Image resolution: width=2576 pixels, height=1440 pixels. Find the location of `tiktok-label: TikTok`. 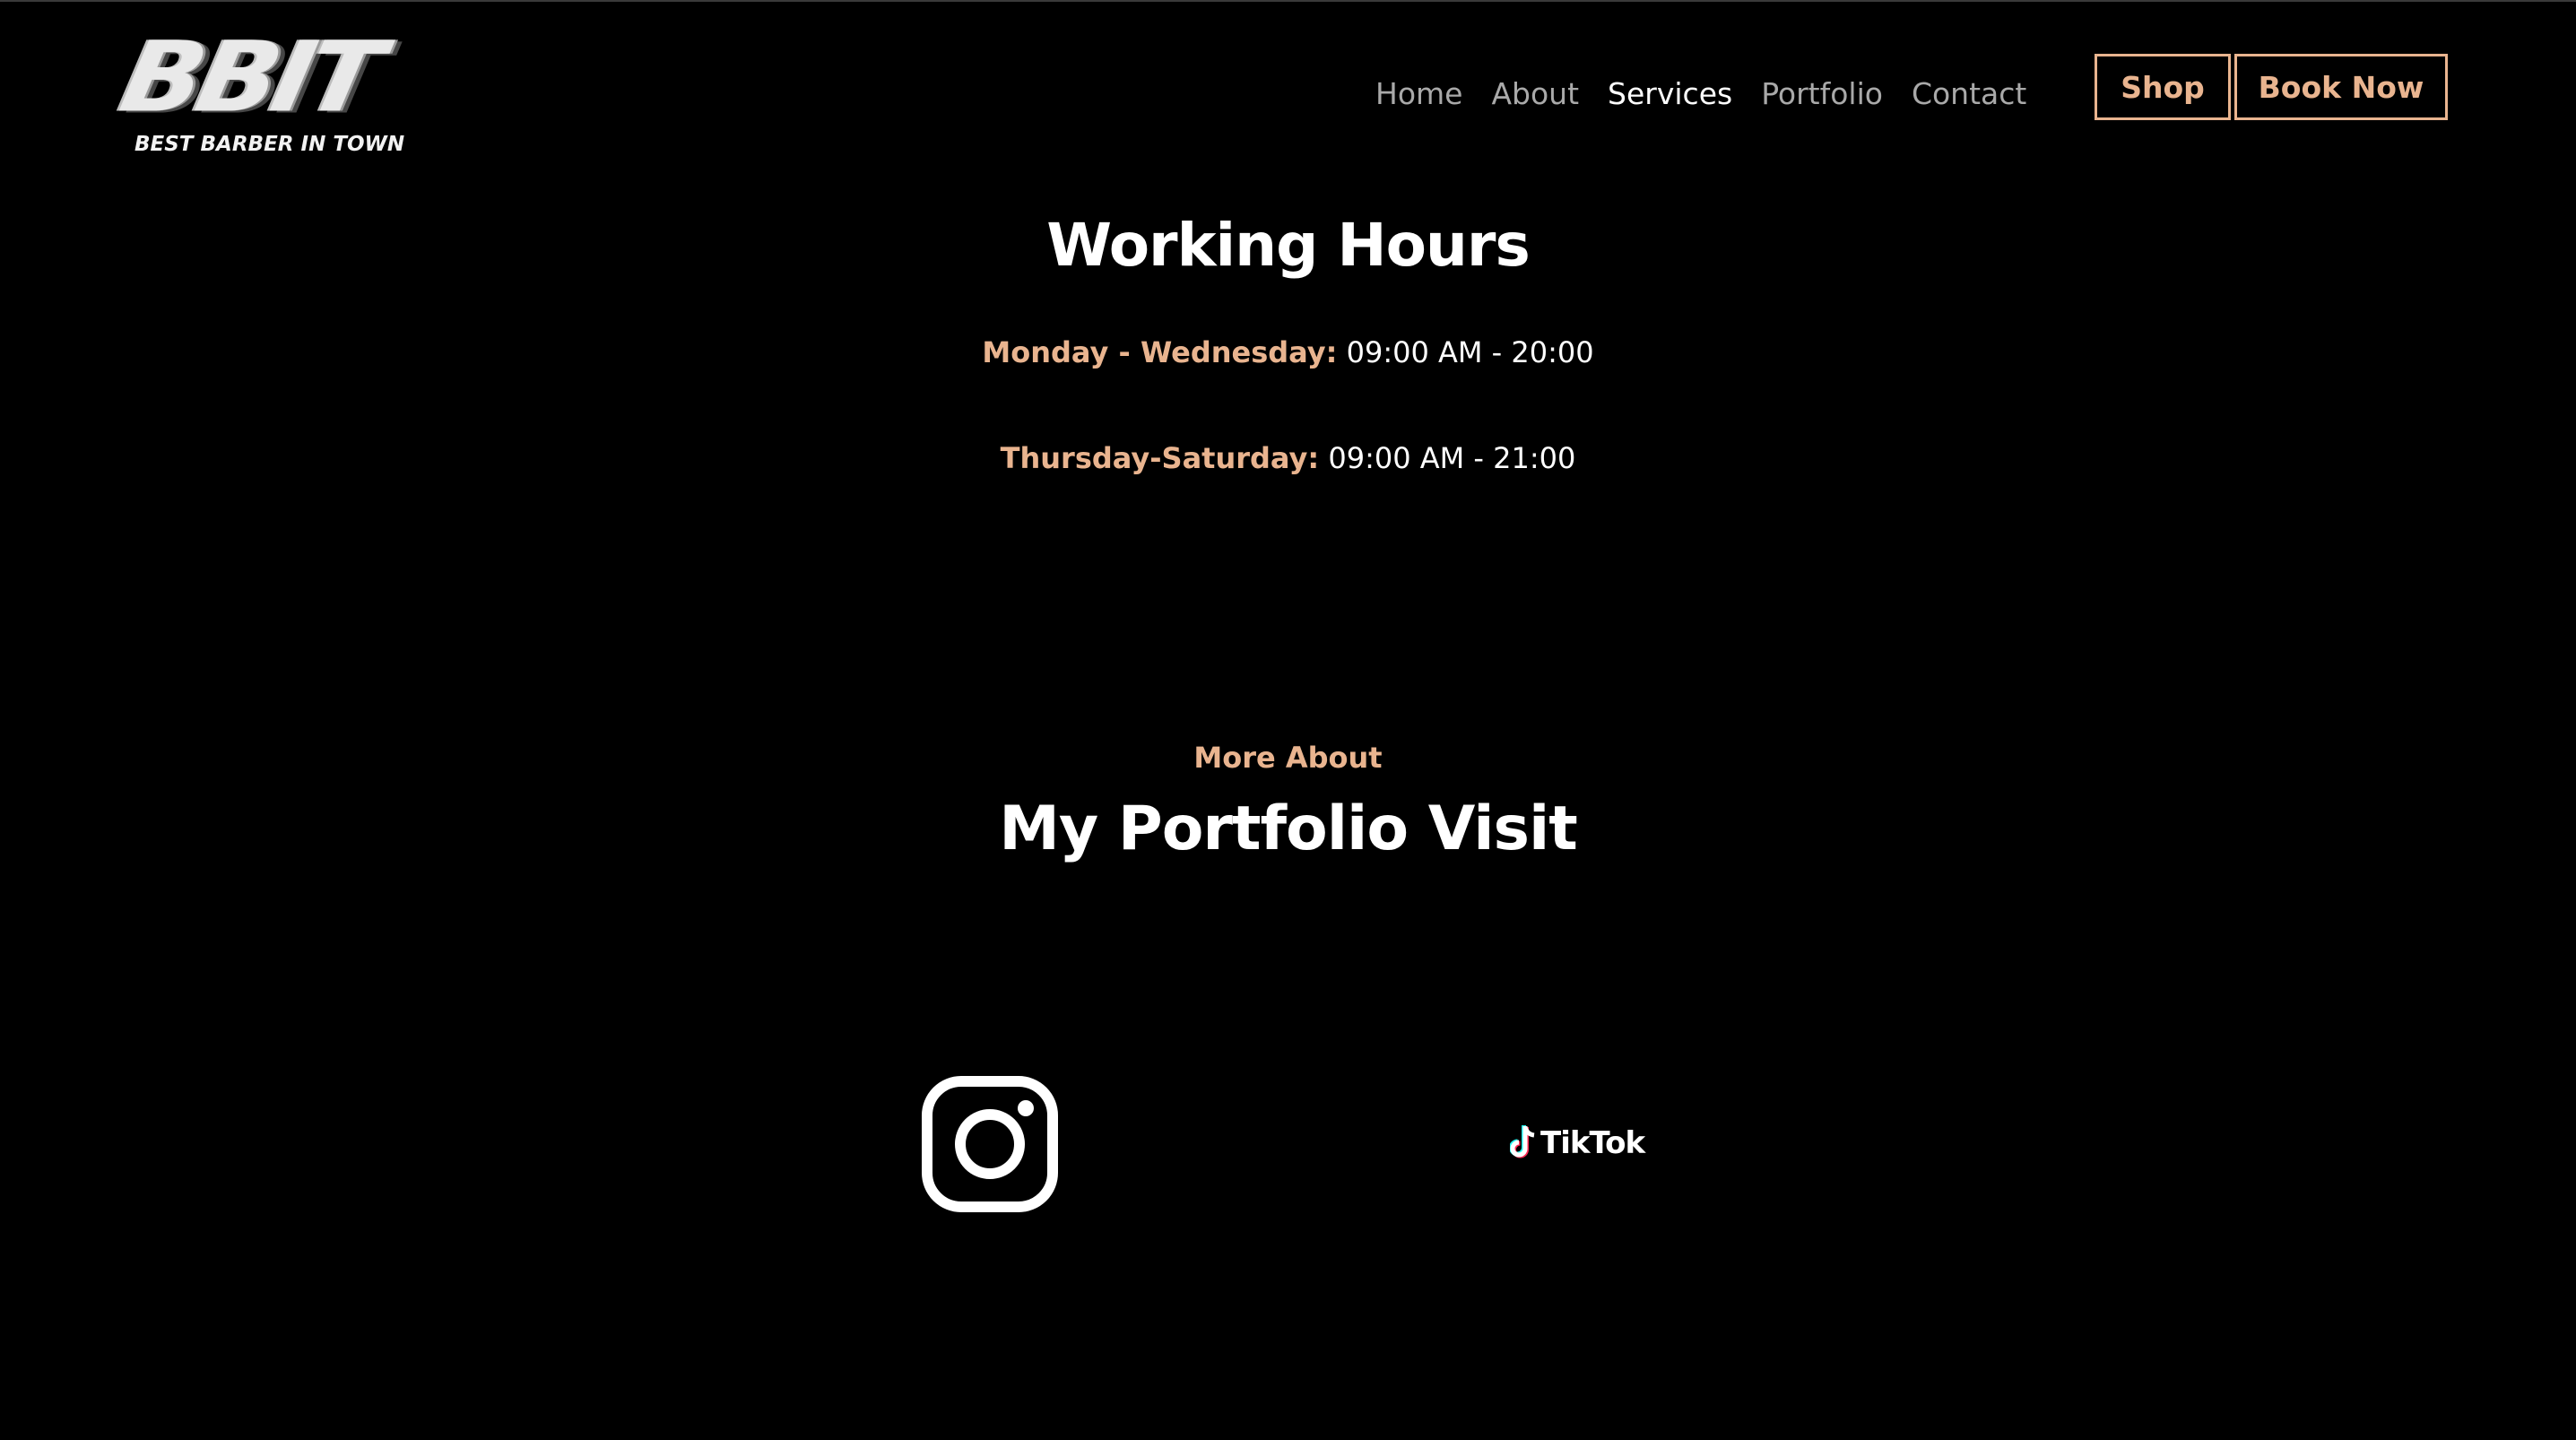

tiktok-label: TikTok is located at coordinates (1592, 1143).